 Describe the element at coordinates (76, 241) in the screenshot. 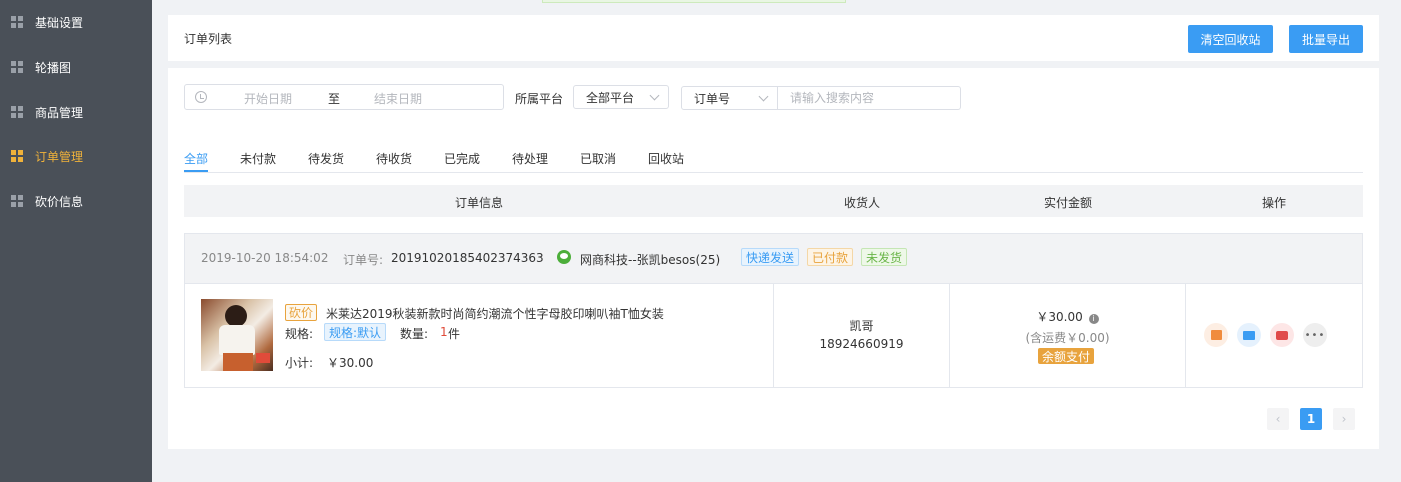

I see `sidebar: 基础设置 轮播图 商品管理 订单管理 砍价信息` at that location.